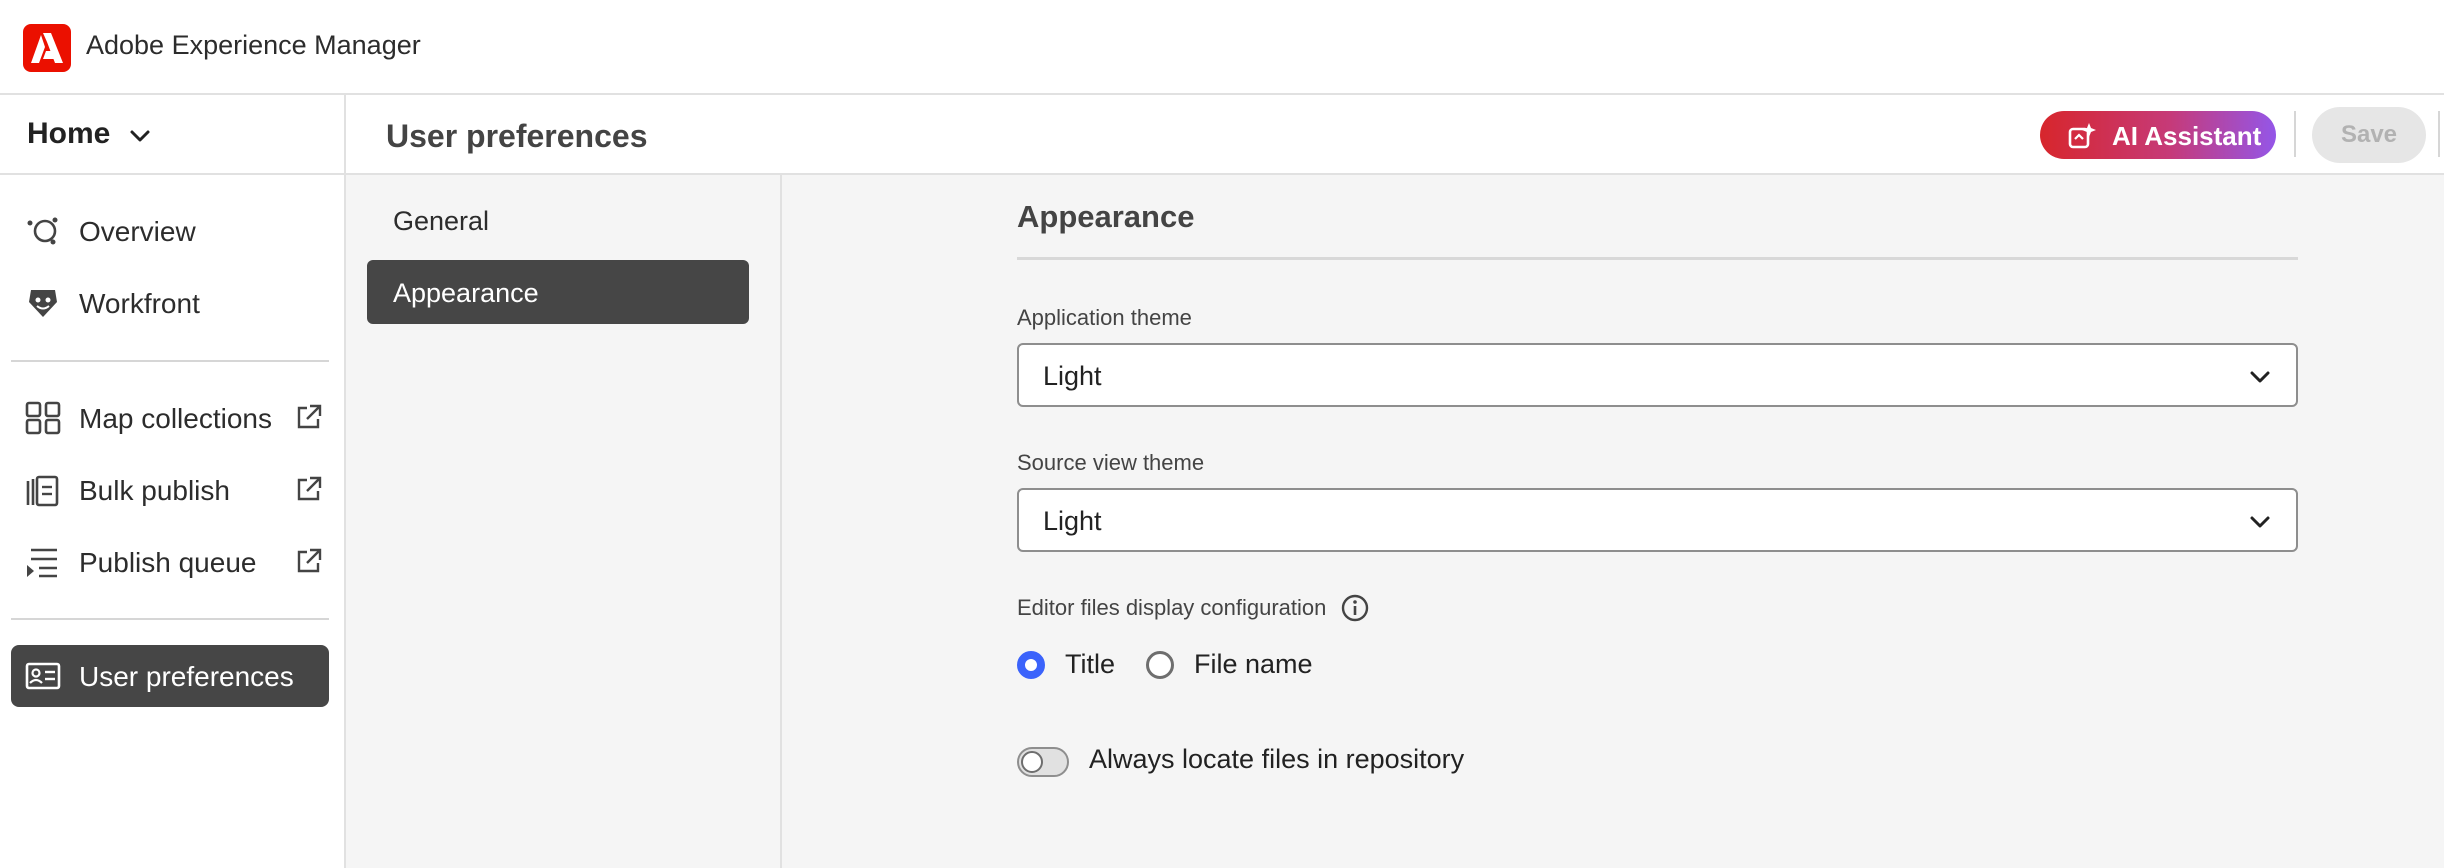 This screenshot has width=2444, height=868. What do you see at coordinates (1657, 375) in the screenshot?
I see `application-theme-picker: Light` at bounding box center [1657, 375].